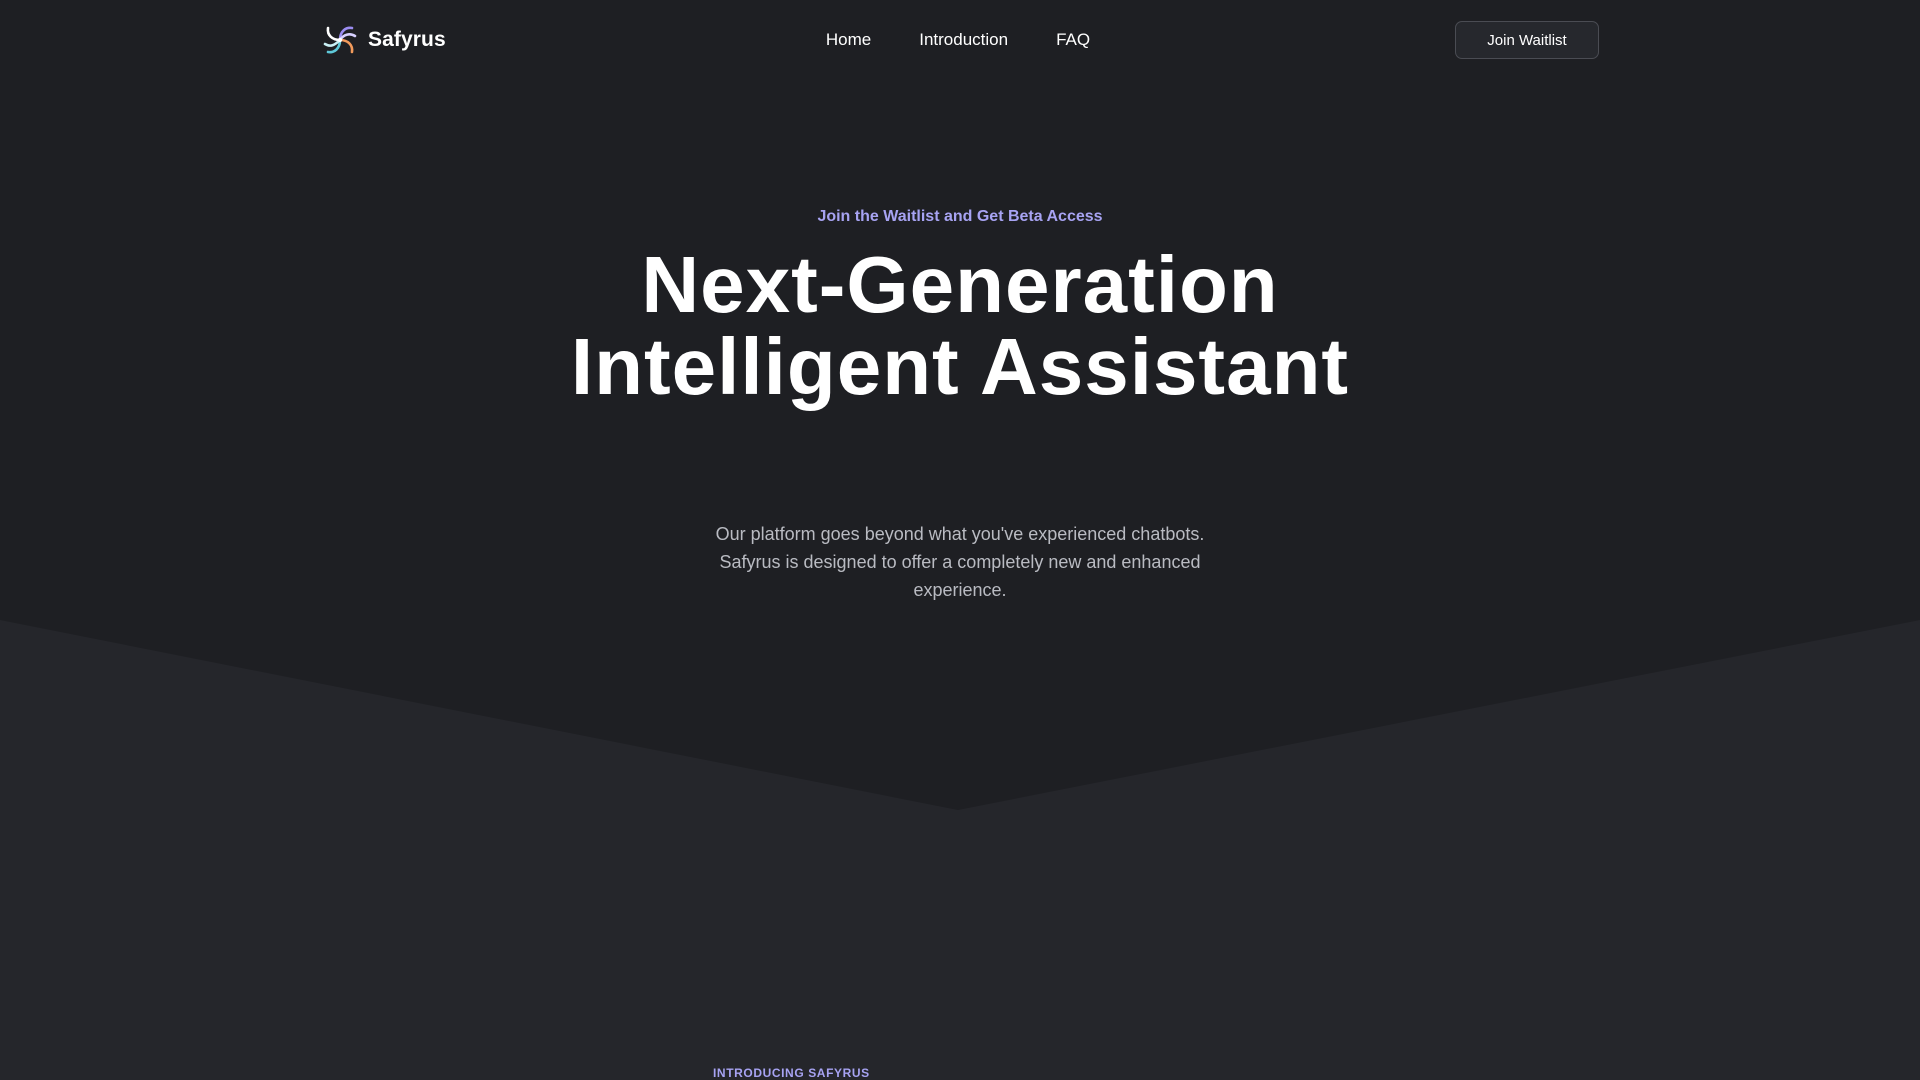 This screenshot has width=1920, height=1080. Describe the element at coordinates (340, 40) in the screenshot. I see `spiral-logo-icon` at that location.